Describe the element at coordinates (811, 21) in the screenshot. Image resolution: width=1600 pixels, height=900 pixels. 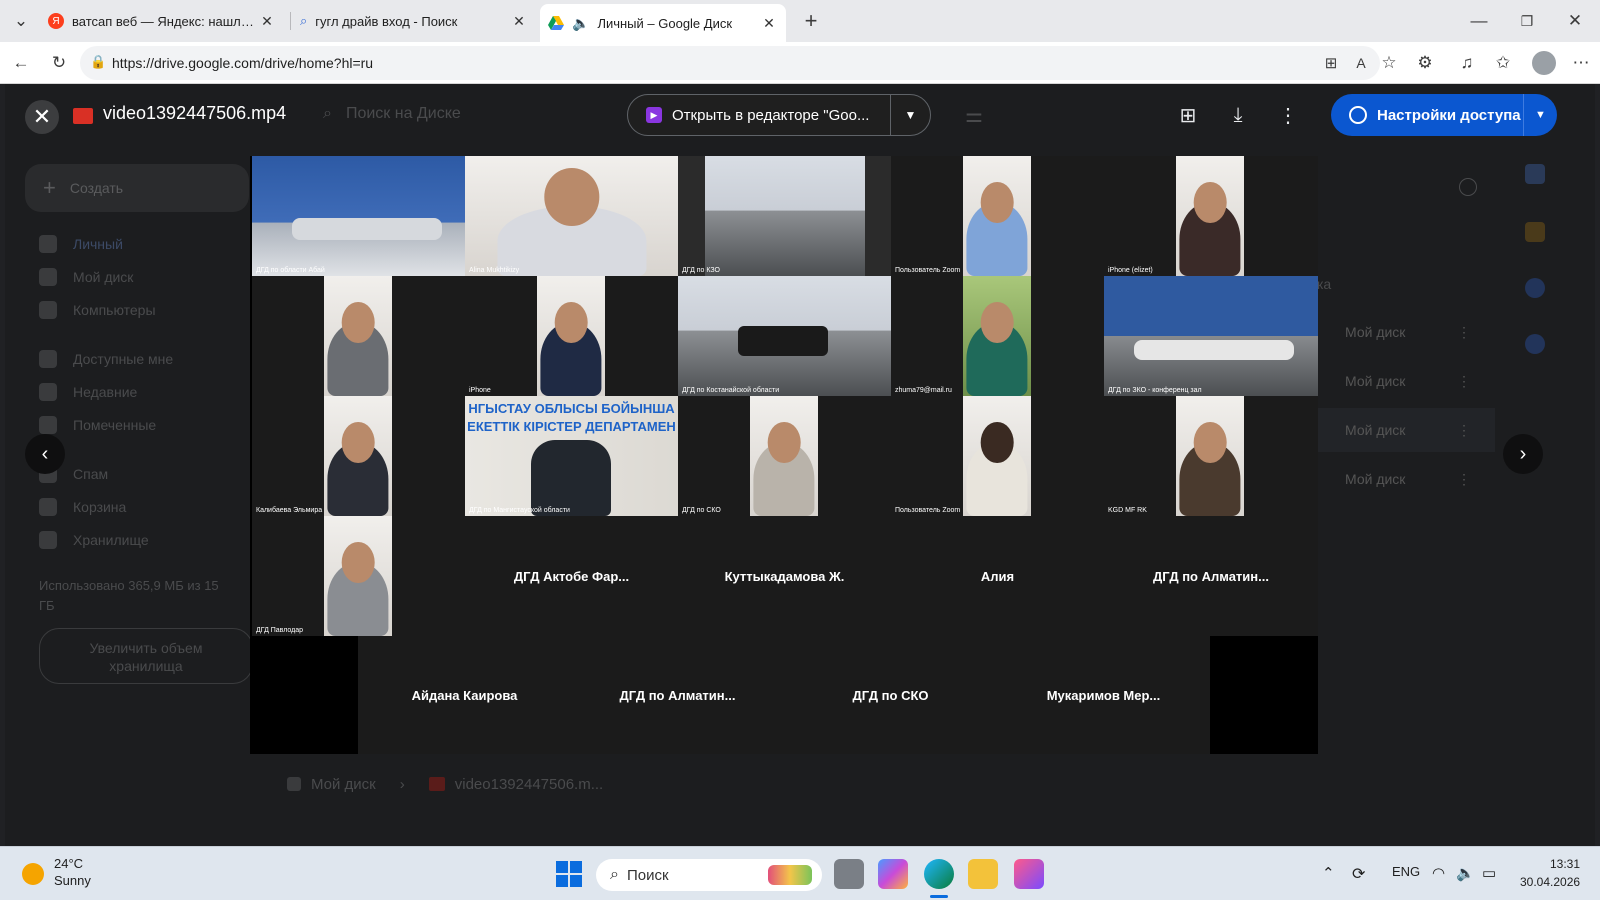
I see `new-tab-icon: +` at that location.